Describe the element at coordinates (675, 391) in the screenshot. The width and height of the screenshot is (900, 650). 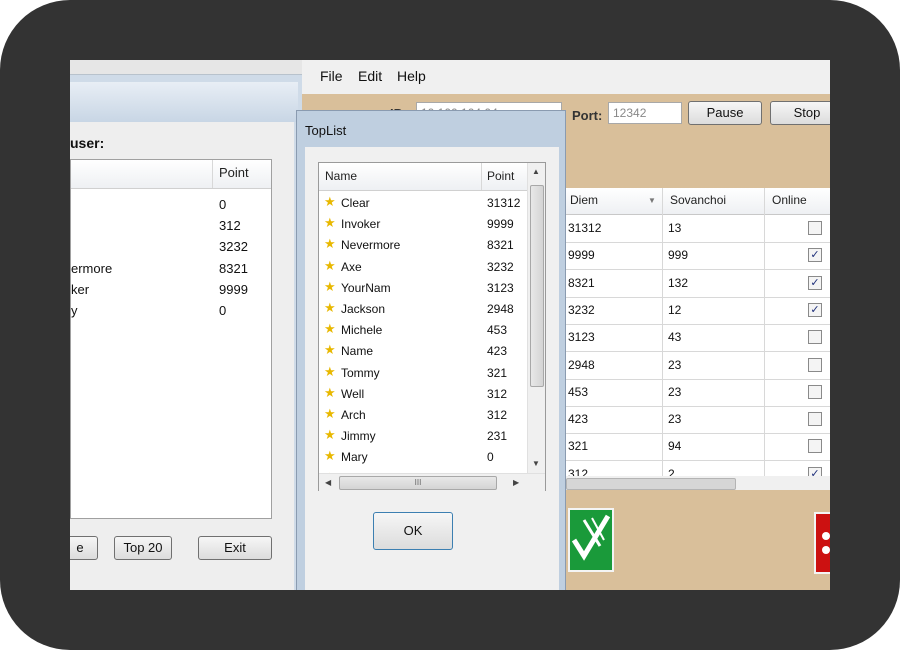
I see `cell-sovanchoi: 23` at that location.